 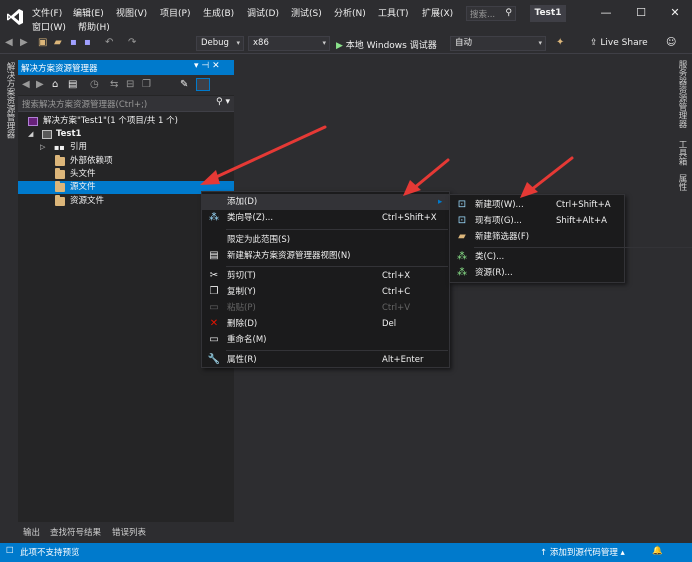 I want to click on maximize-button: ☐, so click(x=641, y=13).